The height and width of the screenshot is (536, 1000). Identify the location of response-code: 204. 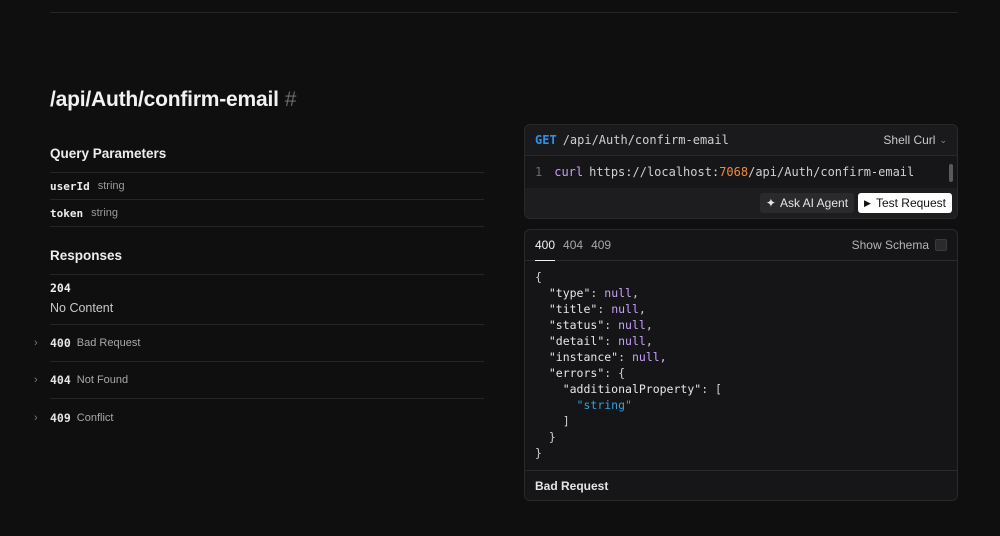
(60, 288).